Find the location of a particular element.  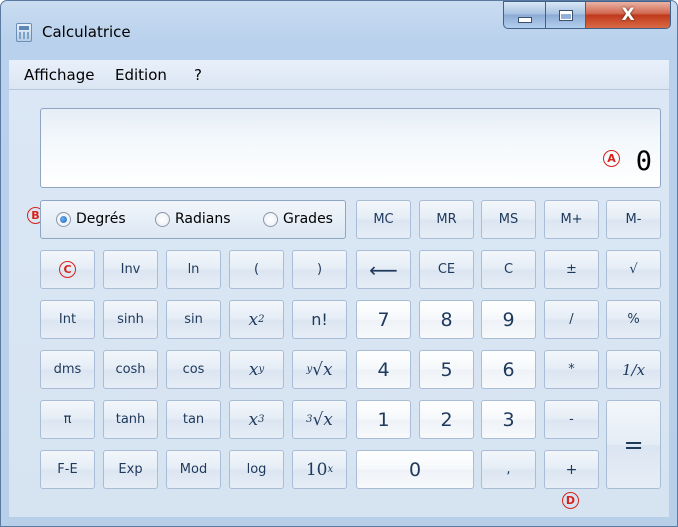

multiply-button: * is located at coordinates (571, 369).